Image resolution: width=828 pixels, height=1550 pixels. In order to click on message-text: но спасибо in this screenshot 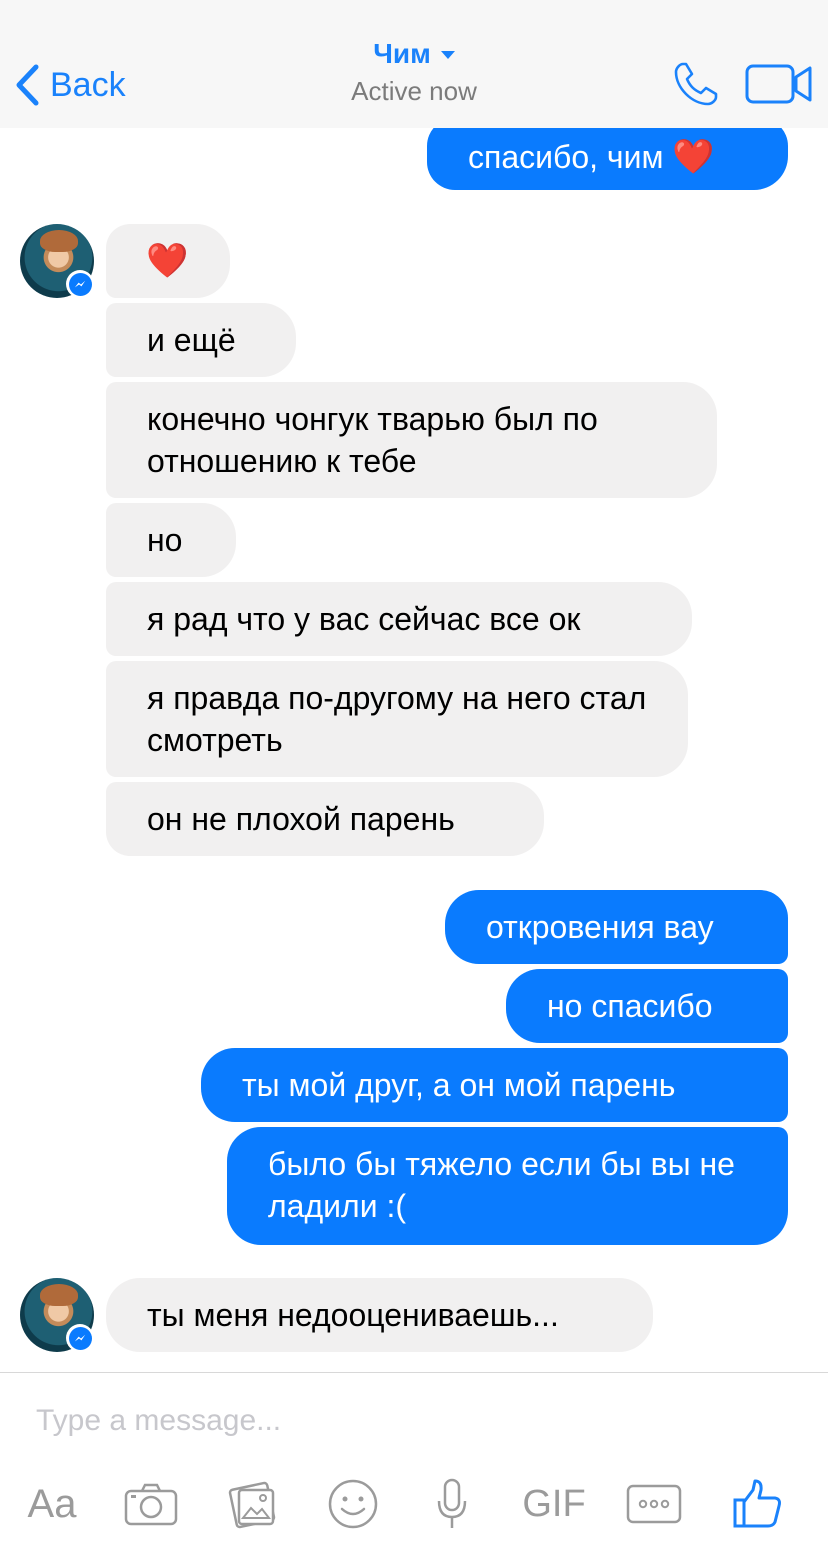, I will do `click(630, 1006)`.